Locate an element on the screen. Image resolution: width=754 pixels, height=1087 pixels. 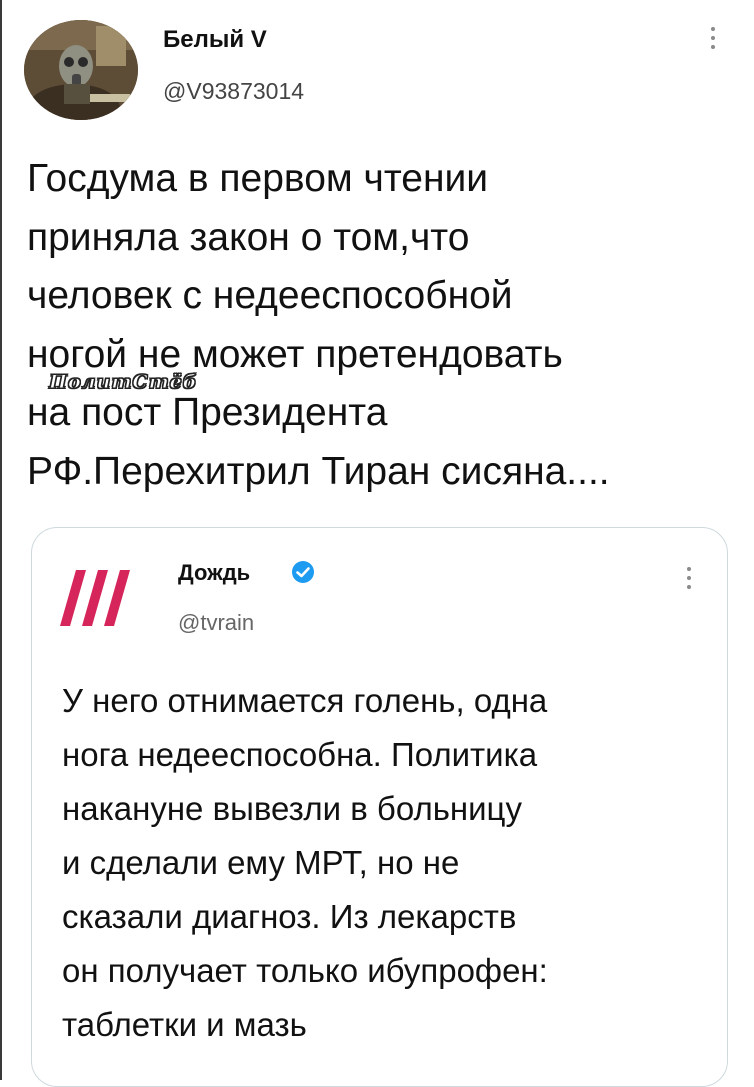
quote-text-line: нога недееспособна. Политика is located at coordinates (300, 754).